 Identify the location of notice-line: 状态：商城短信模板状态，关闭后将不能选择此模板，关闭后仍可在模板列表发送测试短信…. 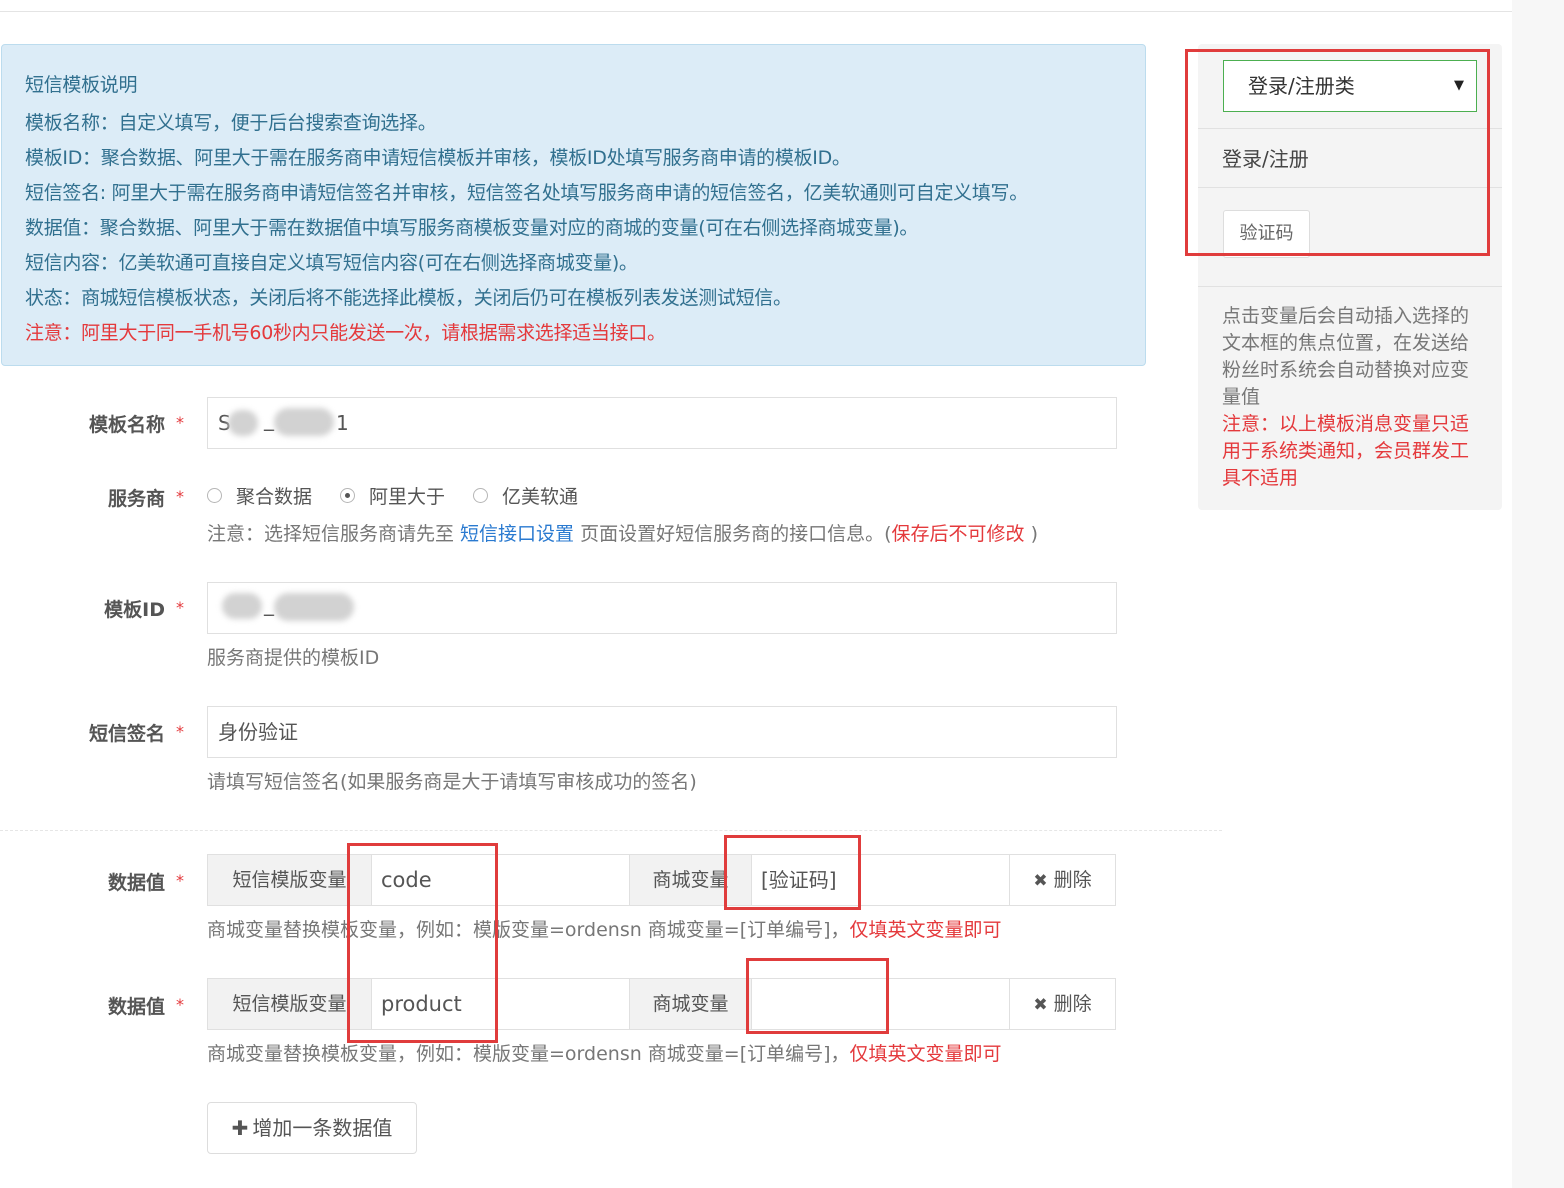
(408, 298).